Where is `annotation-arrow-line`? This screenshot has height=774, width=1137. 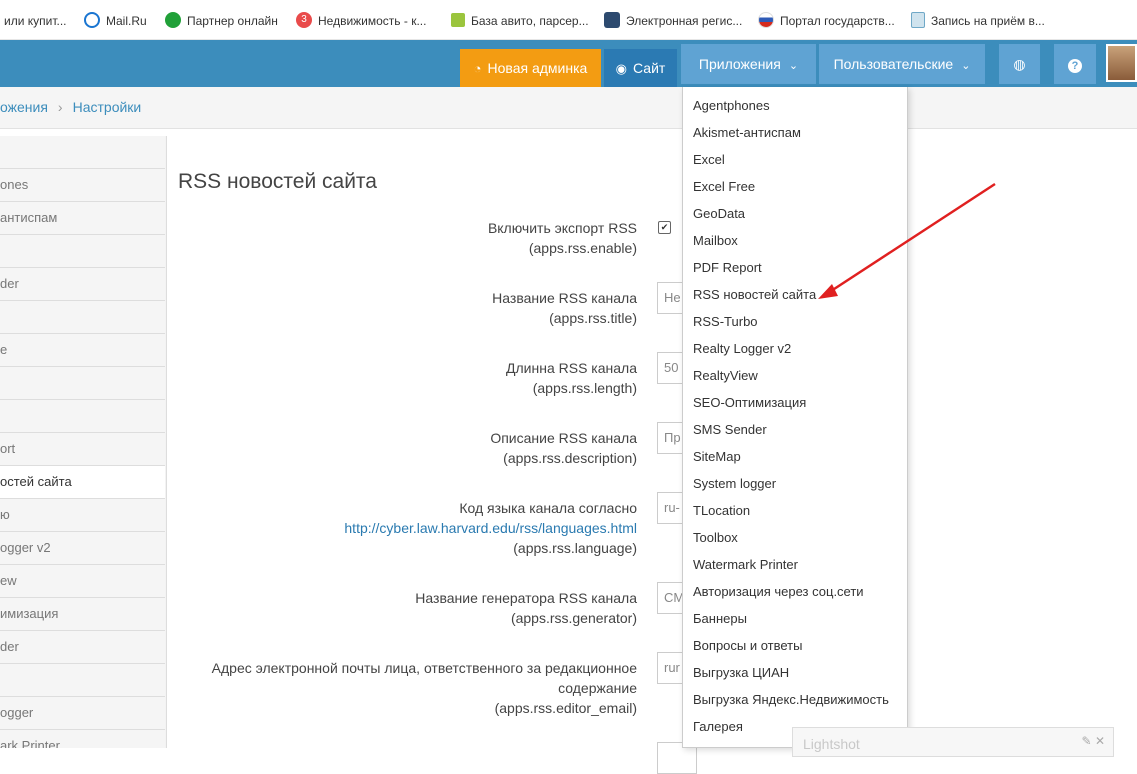
annotation-arrow-line is located at coordinates (911, 238).